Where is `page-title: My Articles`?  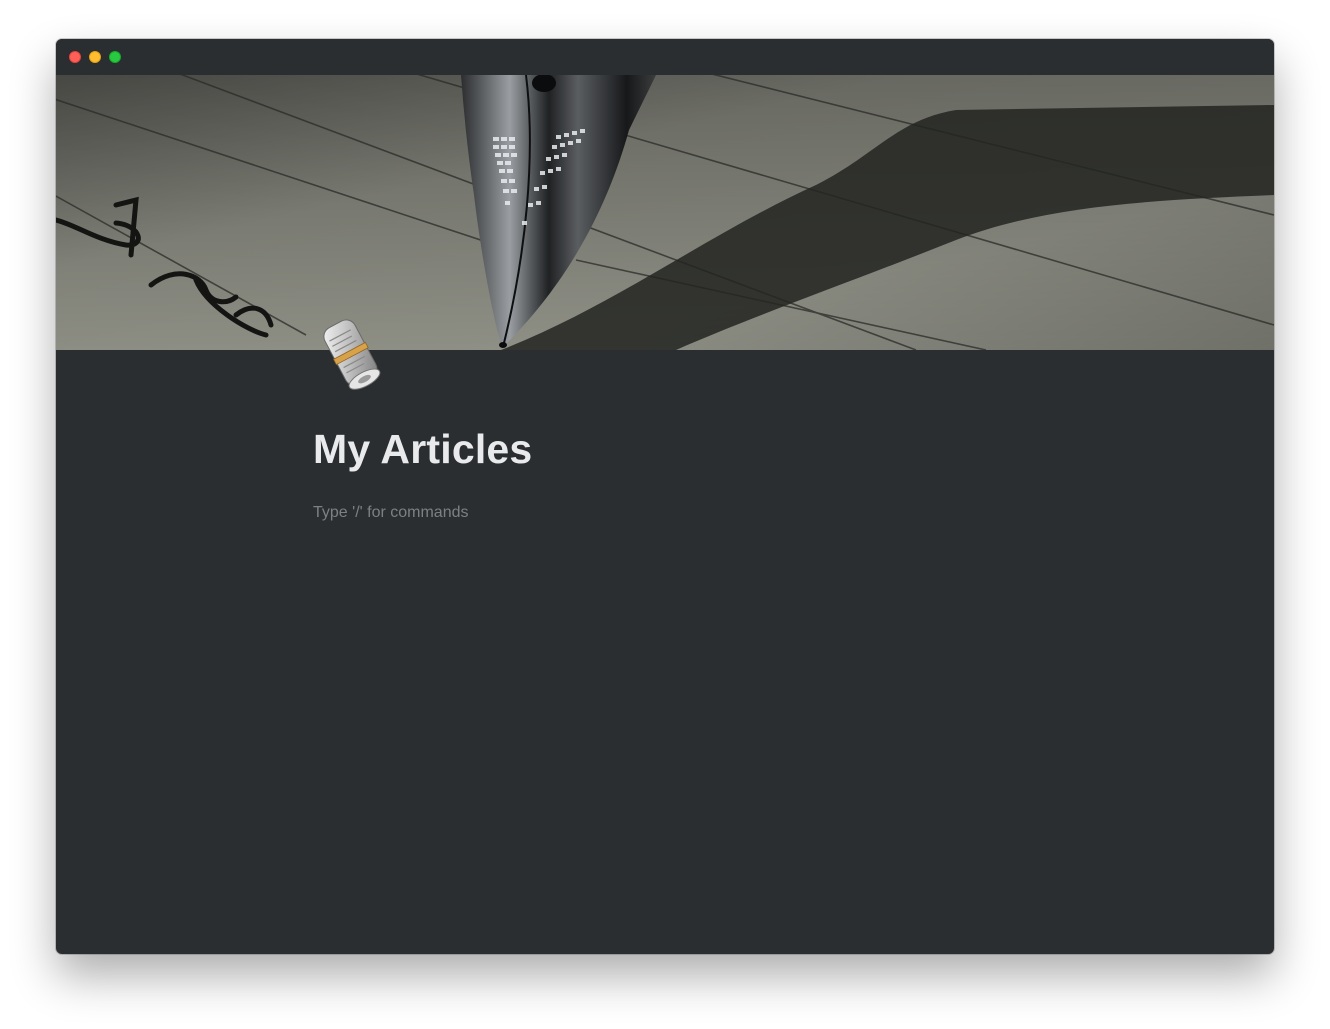 page-title: My Articles is located at coordinates (422, 449).